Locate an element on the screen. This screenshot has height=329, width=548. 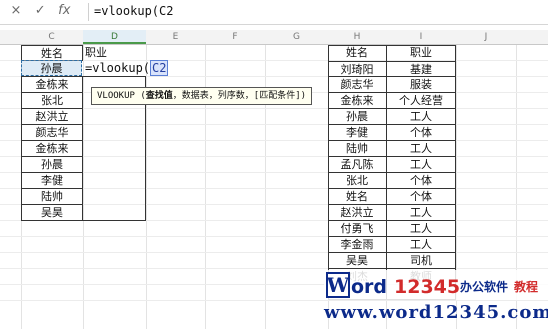
table-cell-name: 陆帅 is located at coordinates (357, 148).